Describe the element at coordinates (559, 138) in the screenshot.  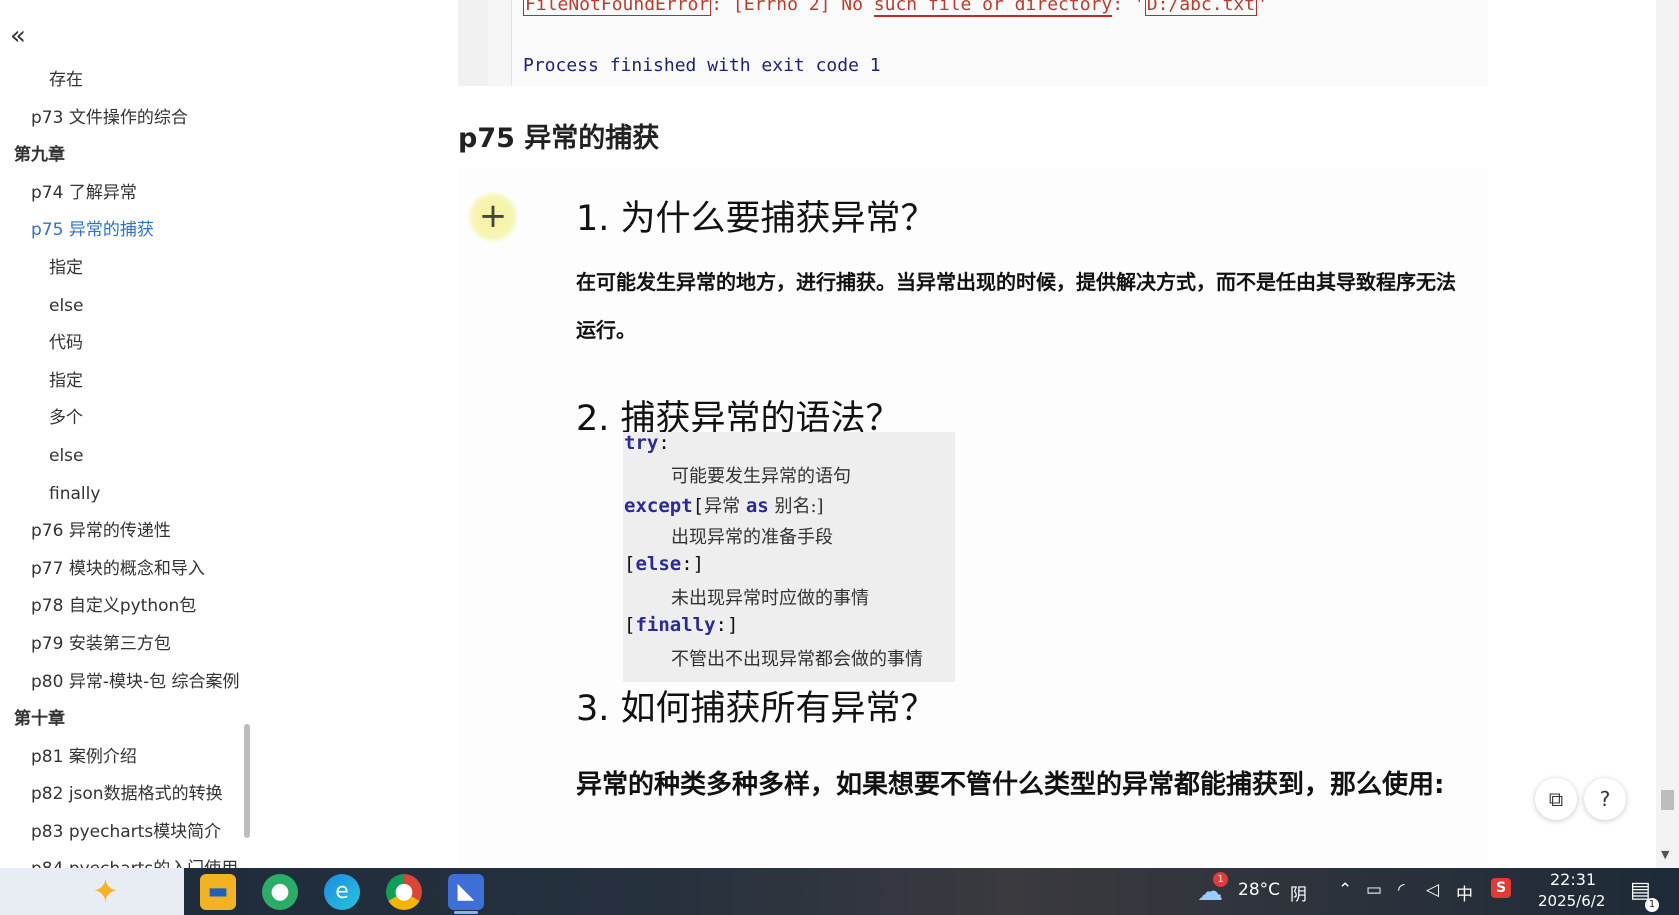
I see `section-title: p75 异常的捕获` at that location.